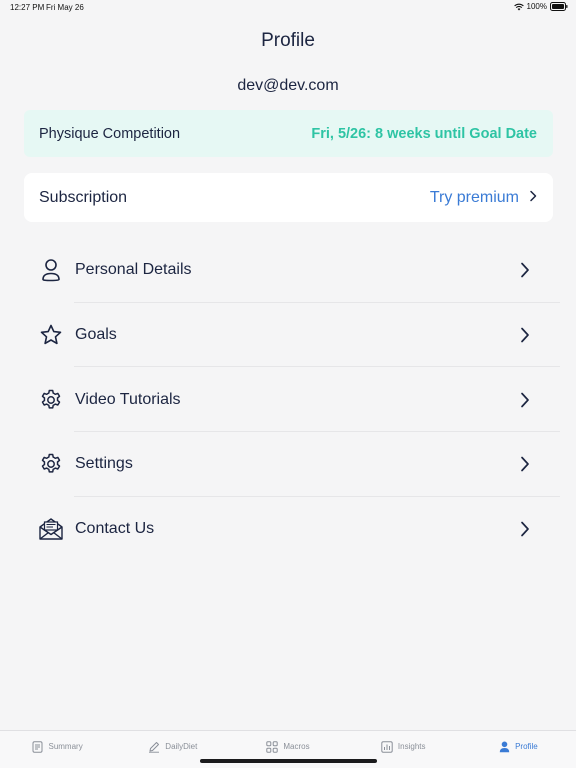 Image resolution: width=576 pixels, height=768 pixels. What do you see at coordinates (51, 529) in the screenshot?
I see `mail-icon` at bounding box center [51, 529].